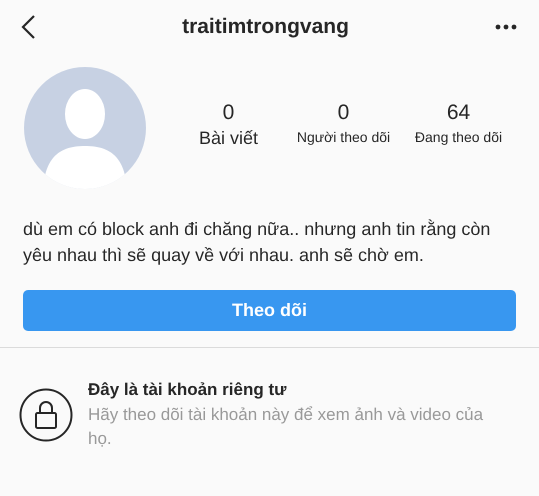 Image resolution: width=539 pixels, height=496 pixels. What do you see at coordinates (265, 27) in the screenshot?
I see `profile-username: traitimtrongvang` at bounding box center [265, 27].